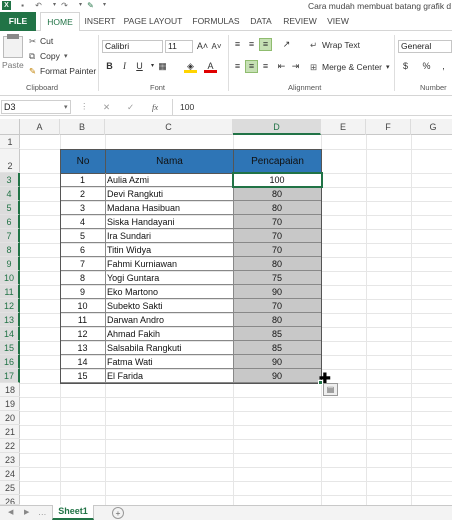 This screenshot has width=452, height=520. I want to click on format-painter-button: Format Painter, so click(68, 71).